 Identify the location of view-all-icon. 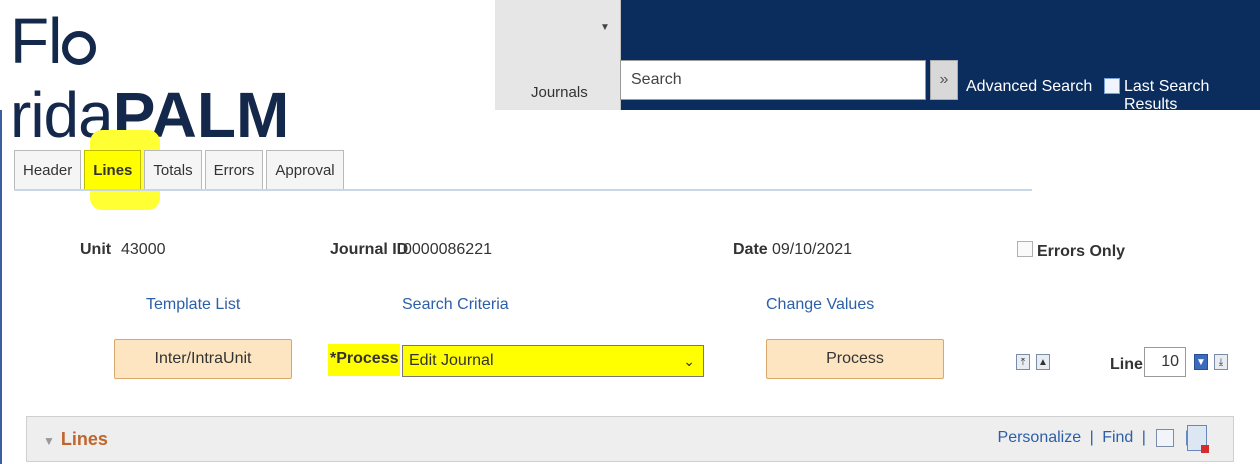
(1165, 438).